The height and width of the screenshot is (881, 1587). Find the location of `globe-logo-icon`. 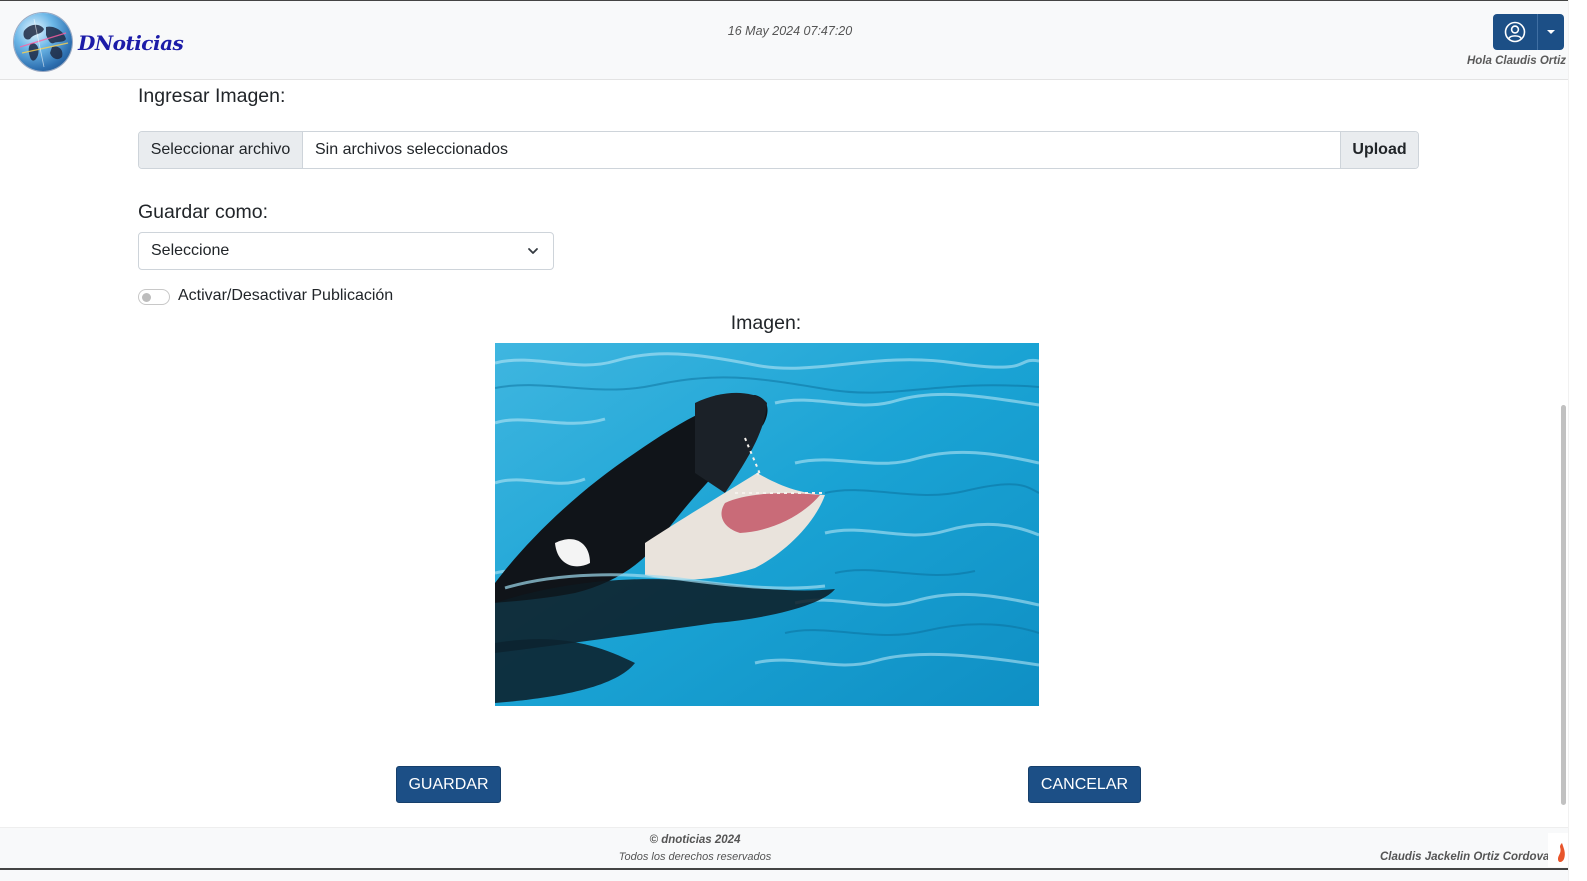

globe-logo-icon is located at coordinates (43, 42).